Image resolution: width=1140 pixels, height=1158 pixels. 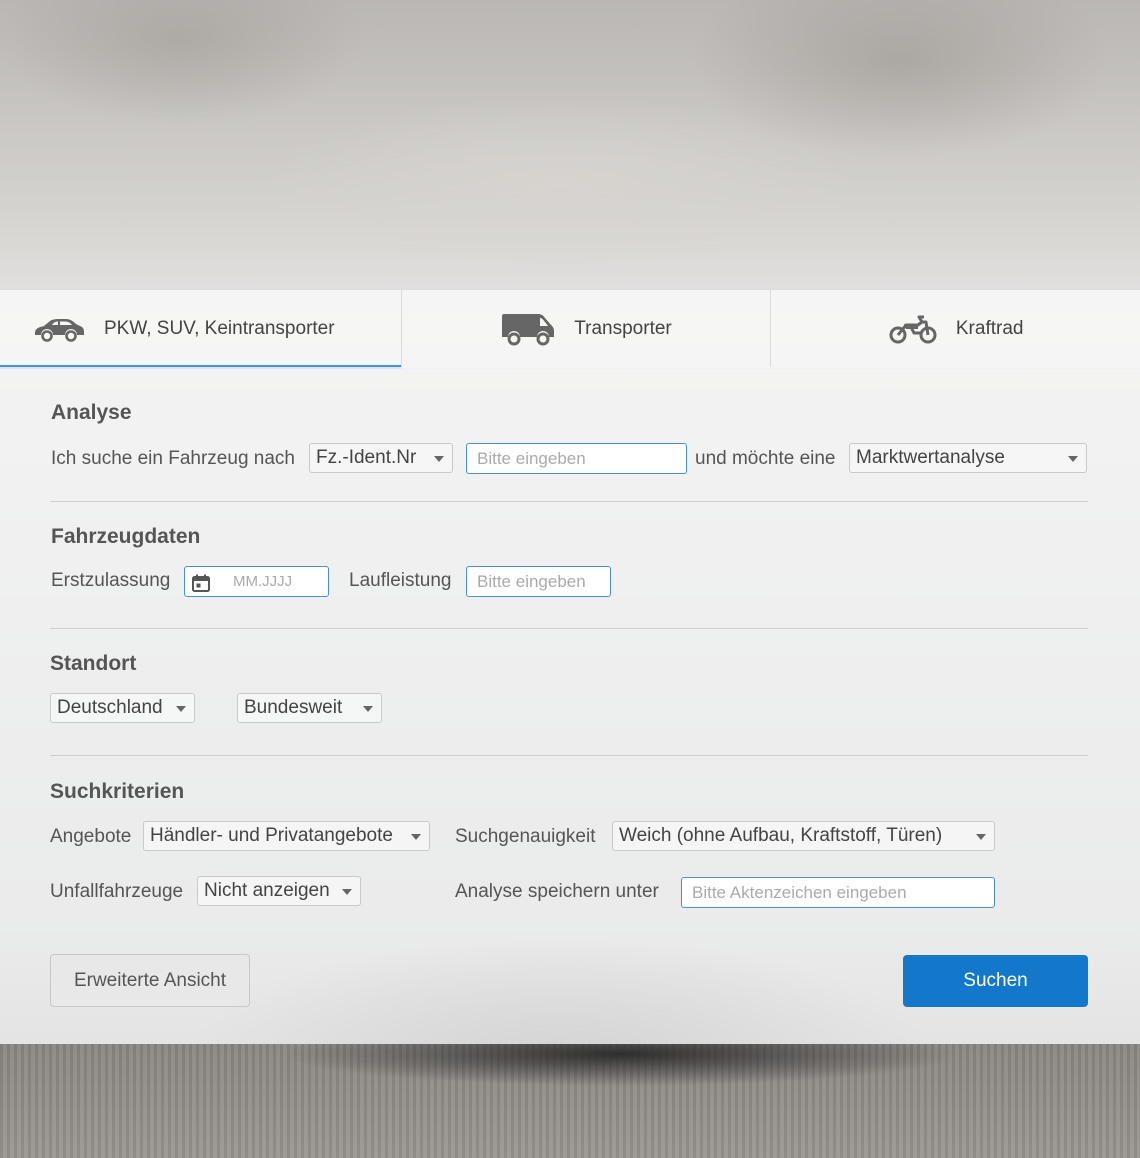 What do you see at coordinates (400, 580) in the screenshot?
I see `mileage-label: Laufleistung` at bounding box center [400, 580].